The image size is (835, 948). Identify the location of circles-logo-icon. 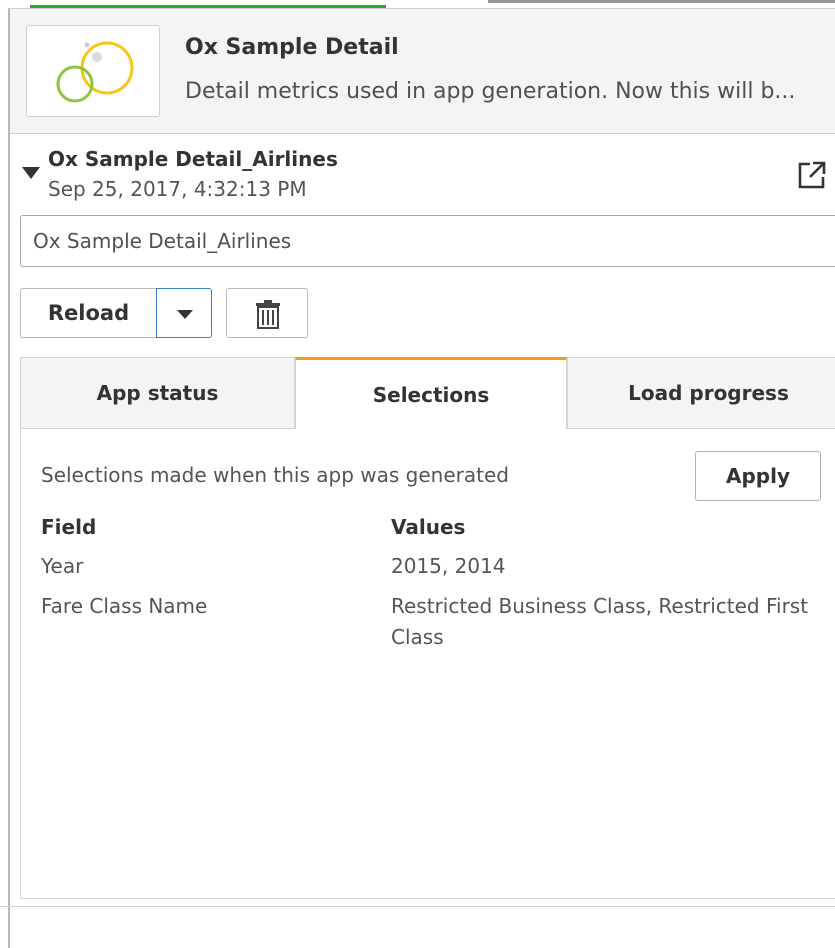
(95, 72).